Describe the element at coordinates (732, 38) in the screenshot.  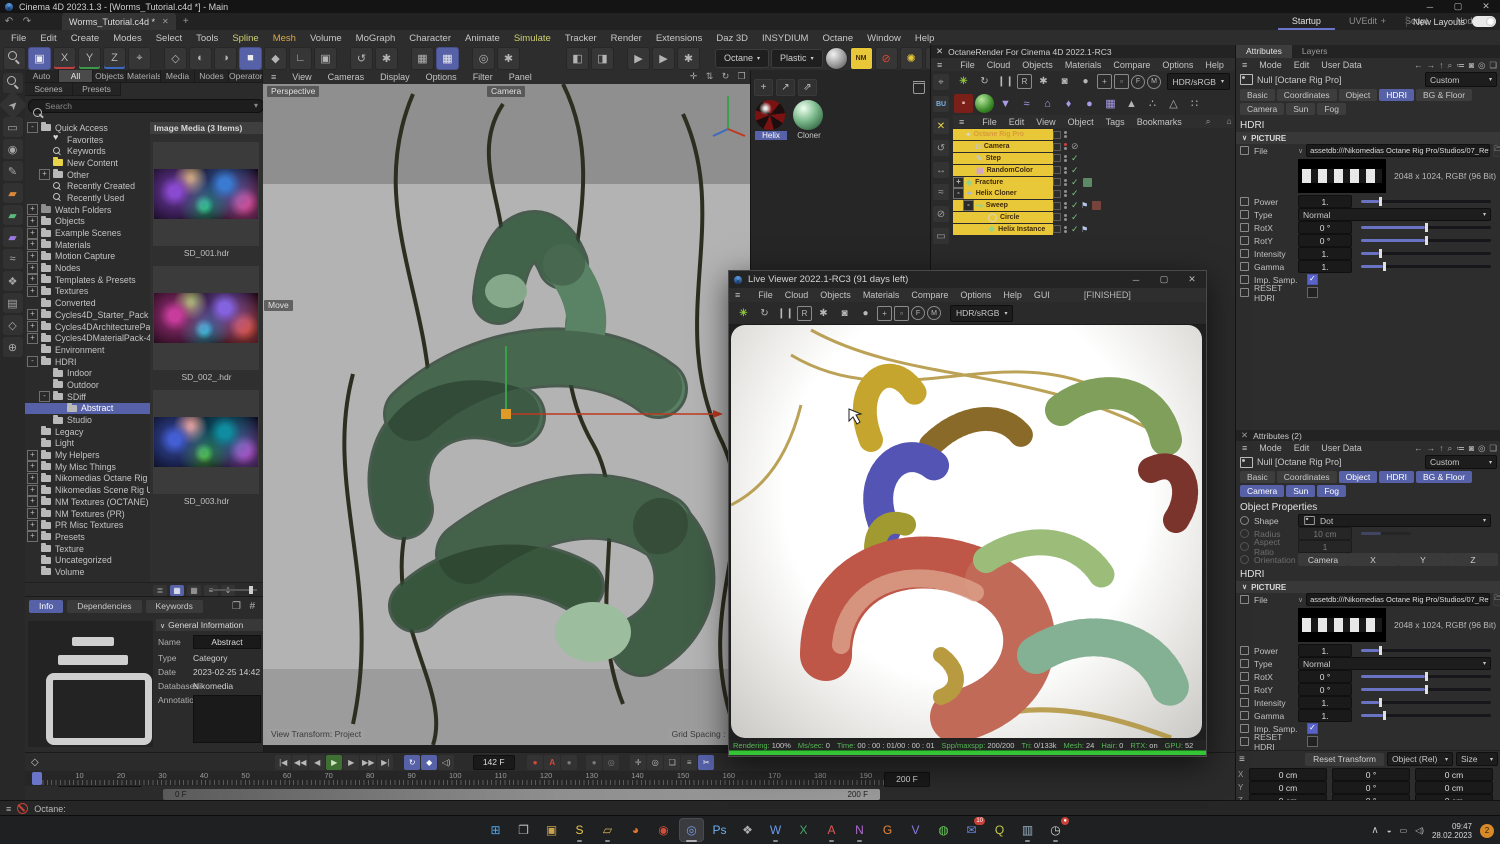
I see `menu-item: Daz 3D` at that location.